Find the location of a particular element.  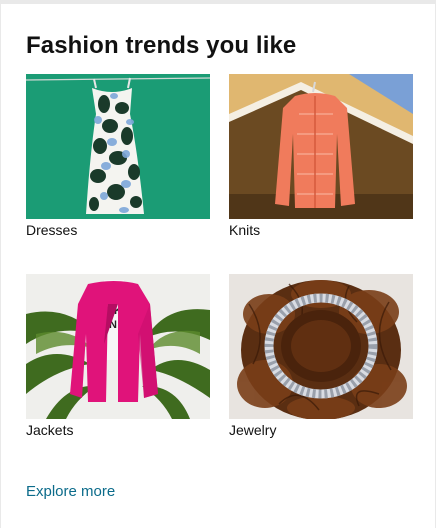

tile-knits: Knits is located at coordinates (321, 156).